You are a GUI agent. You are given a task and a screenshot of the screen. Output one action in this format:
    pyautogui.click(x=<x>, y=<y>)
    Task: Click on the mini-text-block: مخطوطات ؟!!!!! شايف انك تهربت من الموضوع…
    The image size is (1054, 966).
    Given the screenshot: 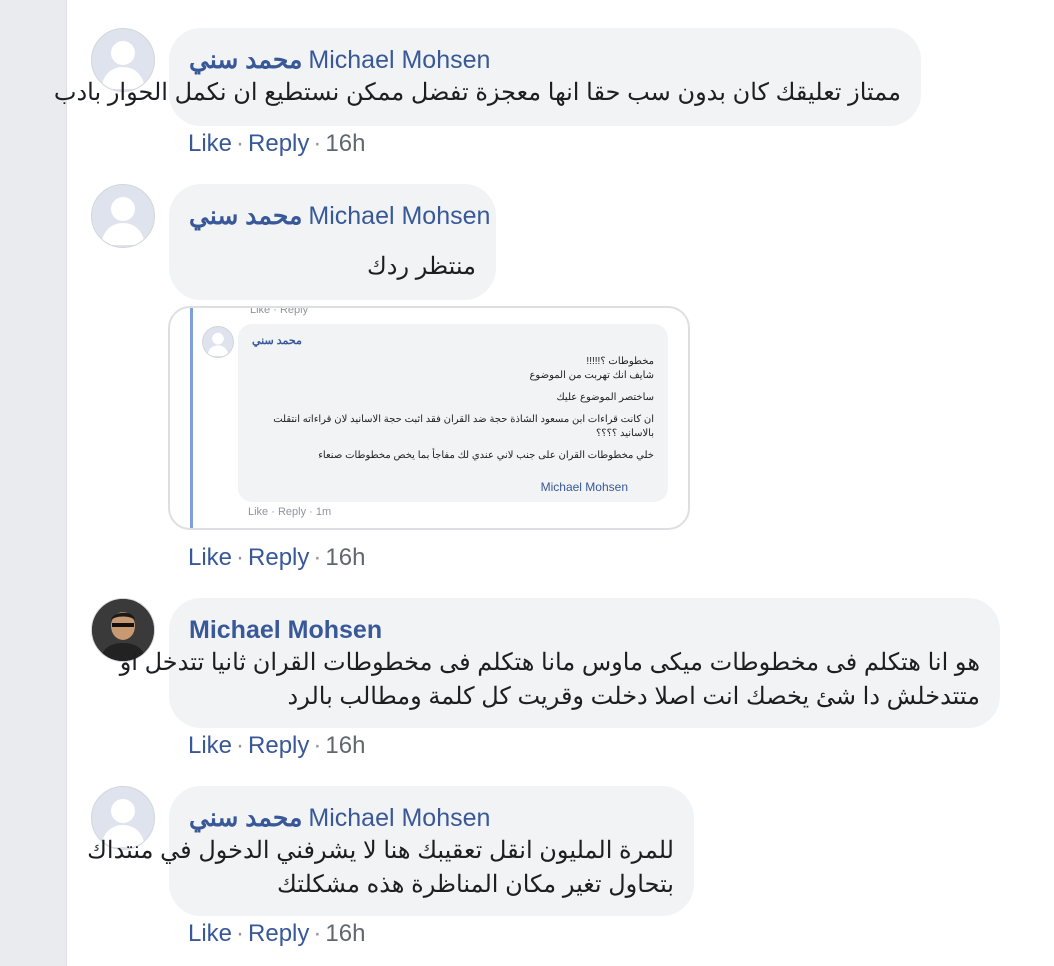 What is the action you would take?
    pyautogui.click(x=453, y=409)
    